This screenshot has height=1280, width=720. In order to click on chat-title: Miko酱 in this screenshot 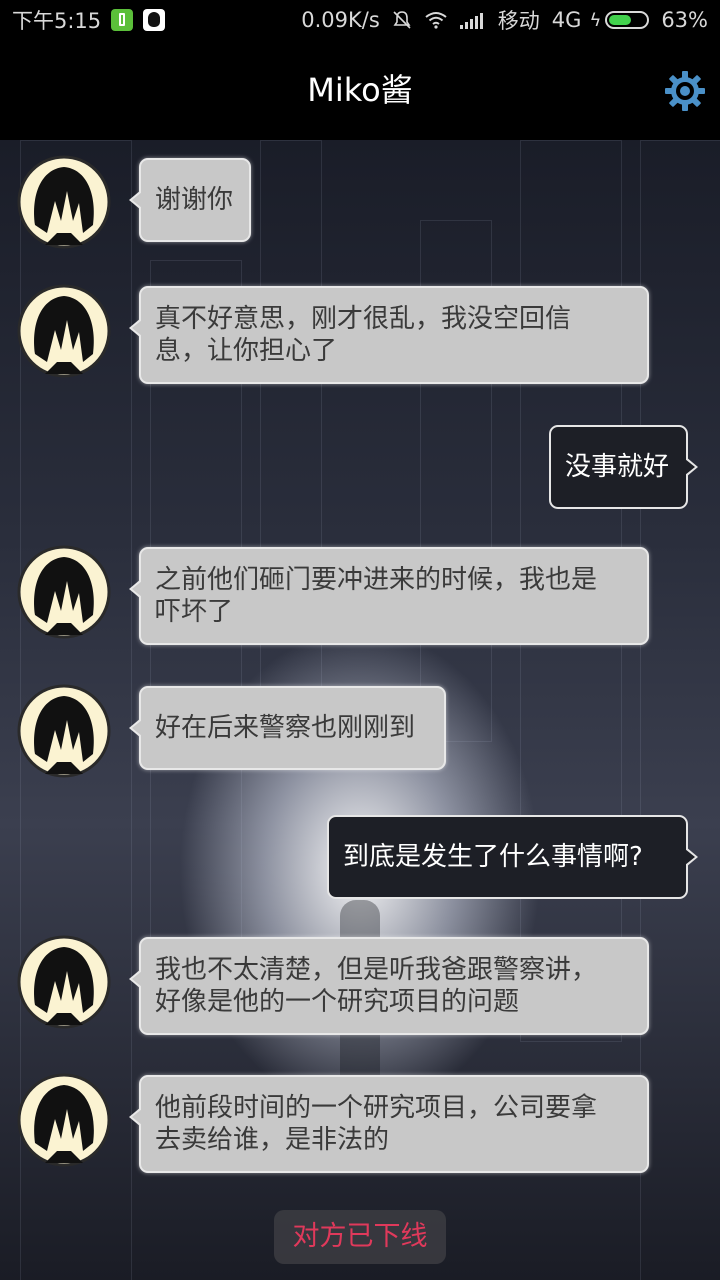, I will do `click(360, 90)`.